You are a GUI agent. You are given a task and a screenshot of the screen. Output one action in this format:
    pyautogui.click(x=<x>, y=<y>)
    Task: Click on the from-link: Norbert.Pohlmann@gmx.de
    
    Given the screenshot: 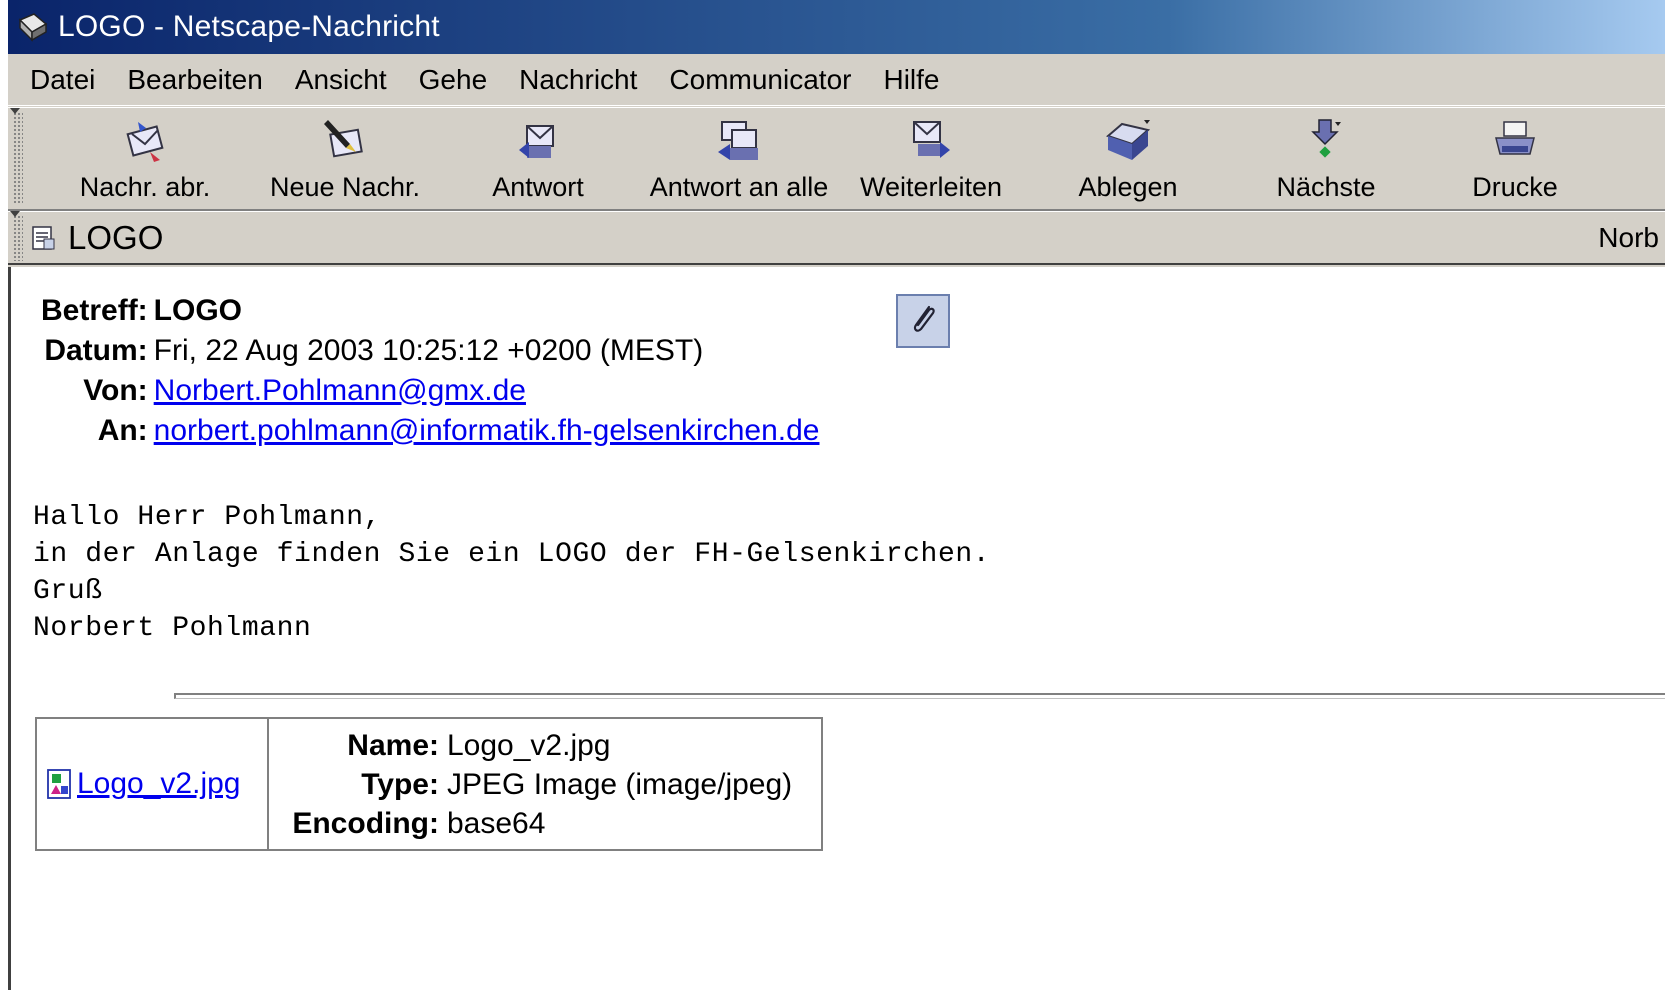 What is the action you would take?
    pyautogui.click(x=340, y=390)
    